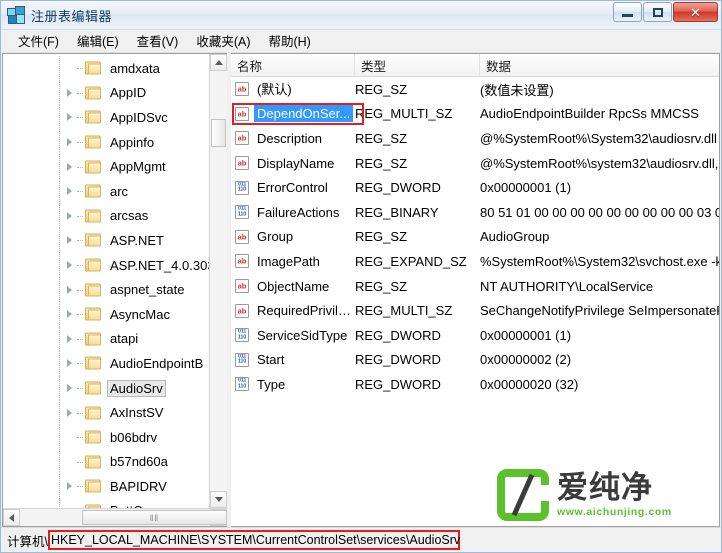 This screenshot has width=722, height=553. Describe the element at coordinates (293, 65) in the screenshot. I see `column-header-name: 名称` at that location.